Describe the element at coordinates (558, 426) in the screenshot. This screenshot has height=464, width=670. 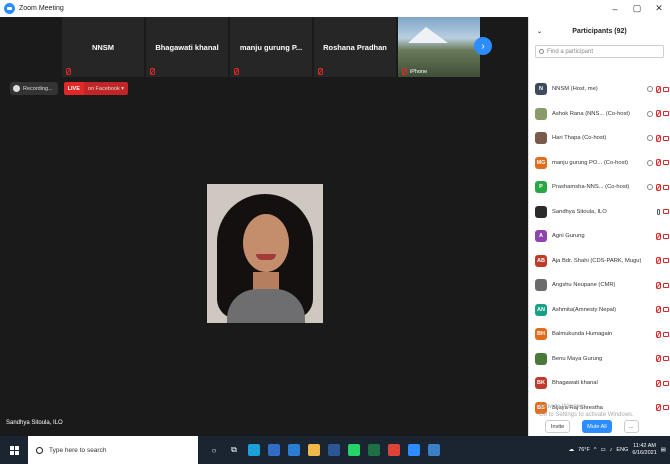
I see `invite-button: Invite` at that location.